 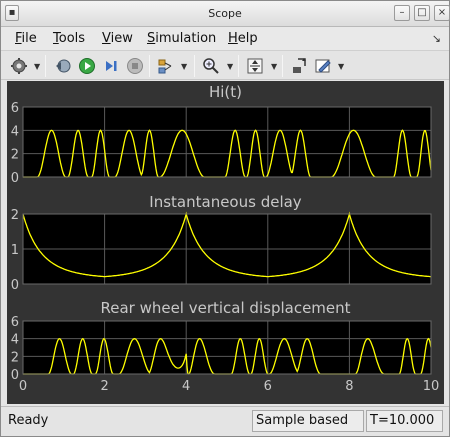 I want to click on plot-title-delay: Instantaneous delay, so click(x=225, y=202).